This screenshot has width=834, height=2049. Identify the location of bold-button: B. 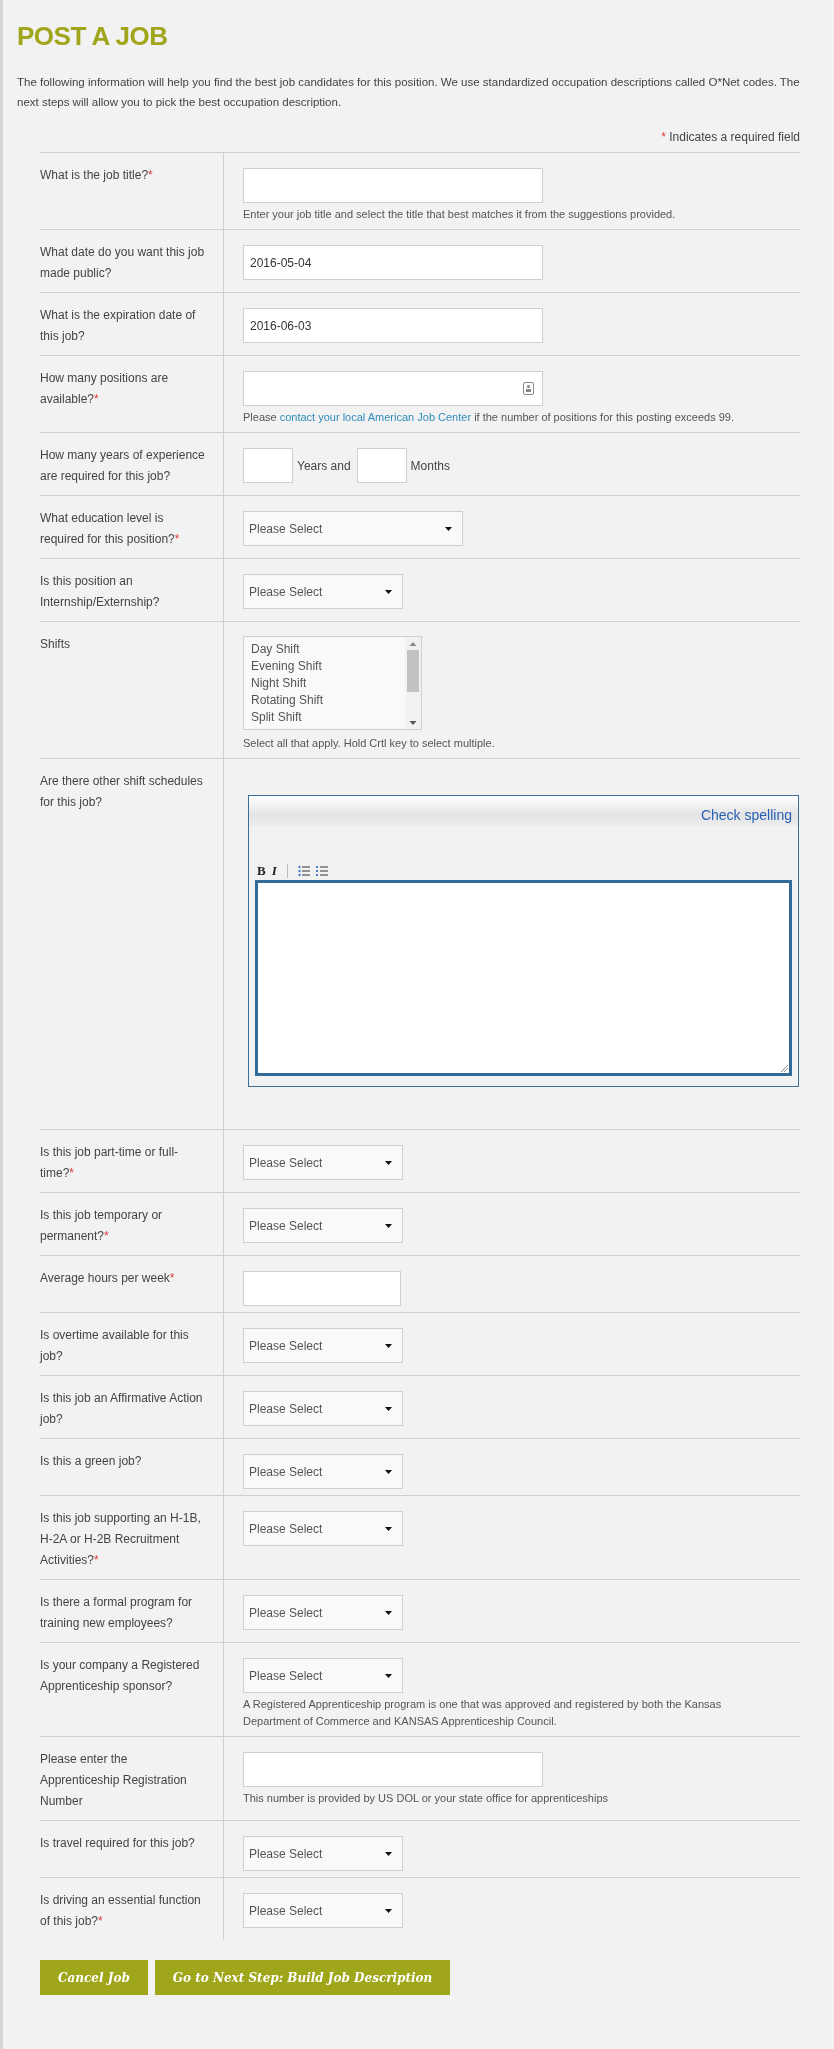
(261, 871).